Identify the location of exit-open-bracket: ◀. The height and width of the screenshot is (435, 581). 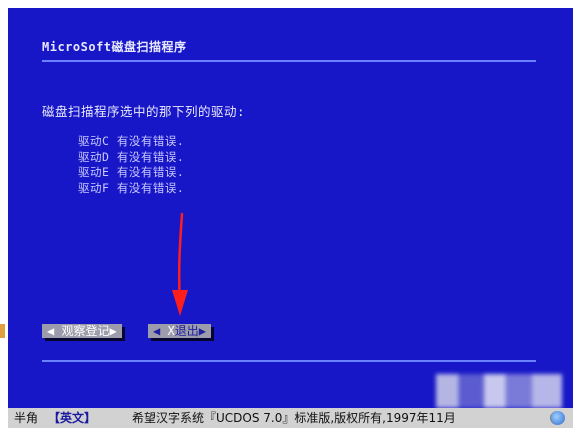
(160, 331).